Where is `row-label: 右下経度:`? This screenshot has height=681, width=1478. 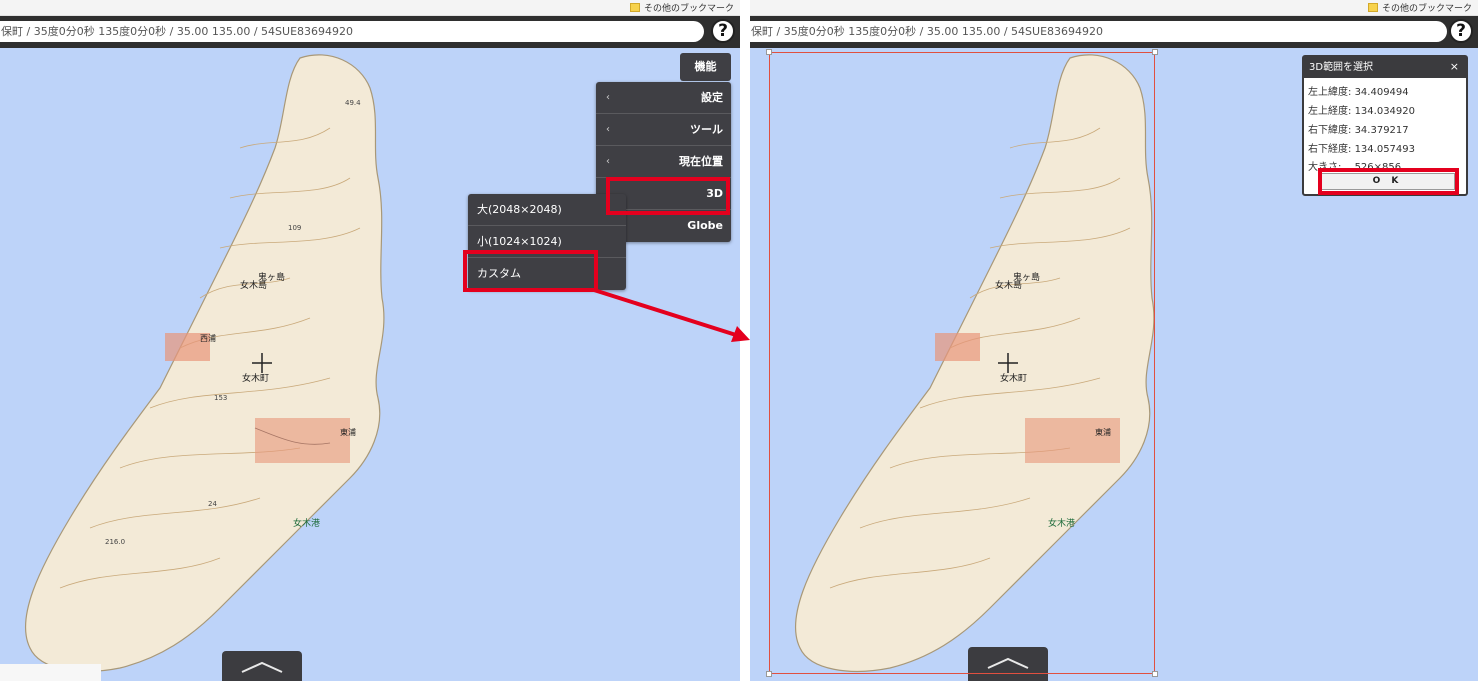
row-label: 右下経度: is located at coordinates (1330, 149).